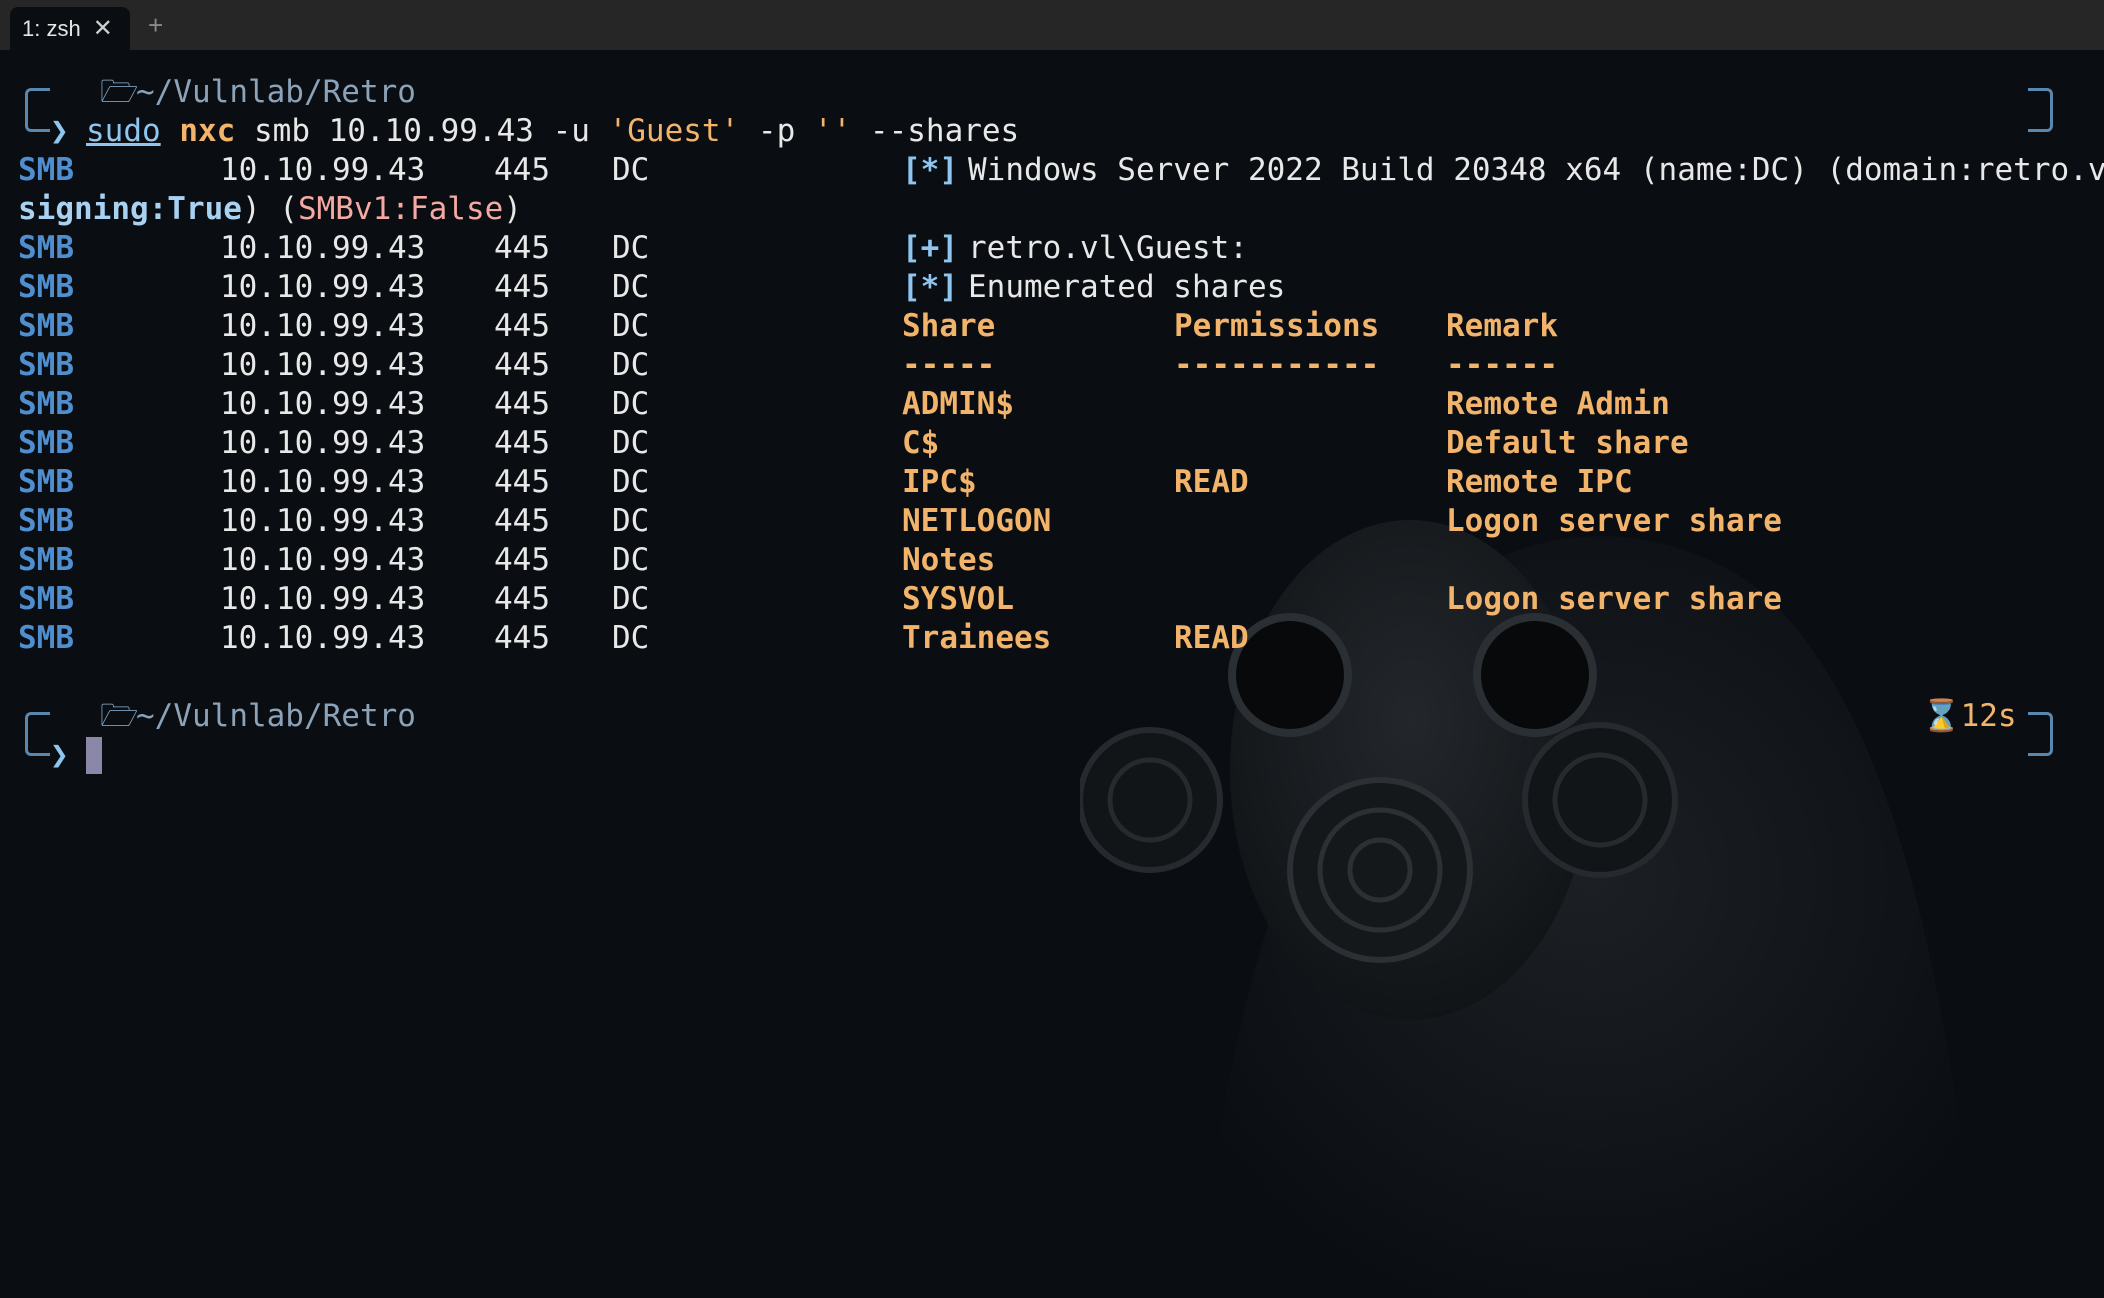 The height and width of the screenshot is (1298, 2104). Describe the element at coordinates (94, 755) in the screenshot. I see `text-cursor` at that location.